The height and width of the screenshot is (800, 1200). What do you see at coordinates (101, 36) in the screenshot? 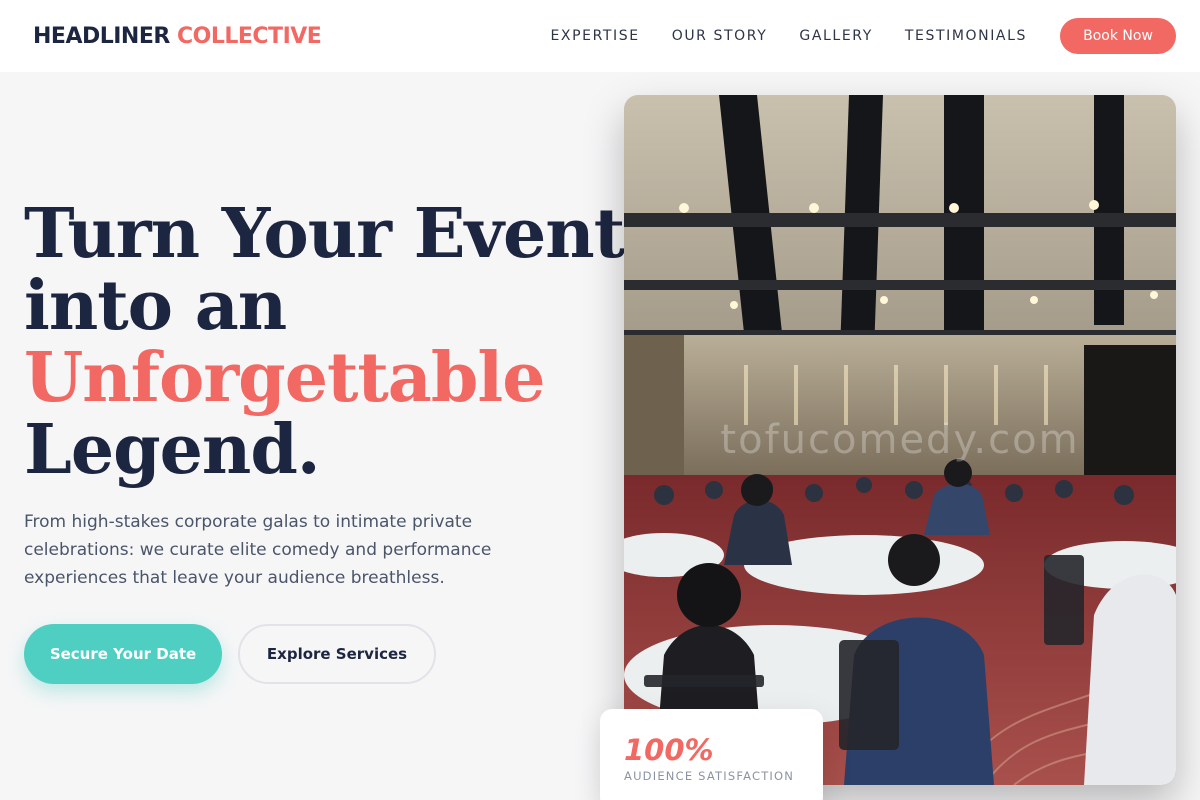
I see `brand-name-main: HEADLINER` at bounding box center [101, 36].